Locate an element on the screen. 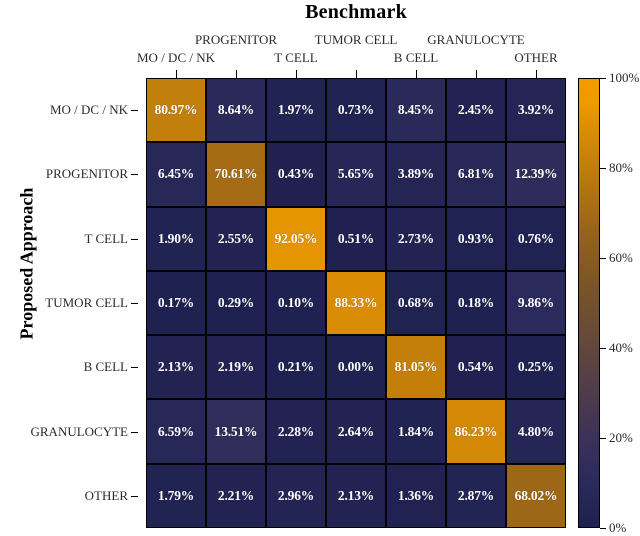  matrix-cell-value: 0.68% is located at coordinates (416, 302).